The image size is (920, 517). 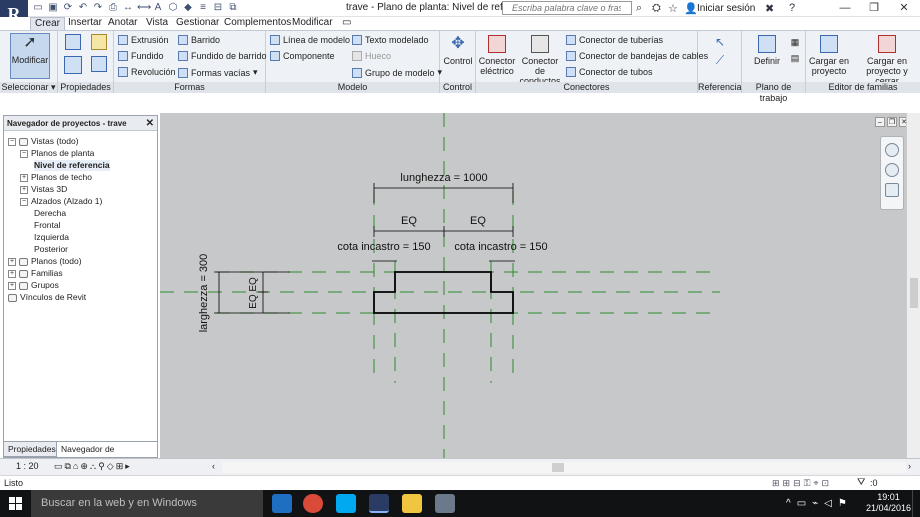 What do you see at coordinates (72, 165) in the screenshot?
I see `browser-tree-item: Nivel de referencia` at bounding box center [72, 165].